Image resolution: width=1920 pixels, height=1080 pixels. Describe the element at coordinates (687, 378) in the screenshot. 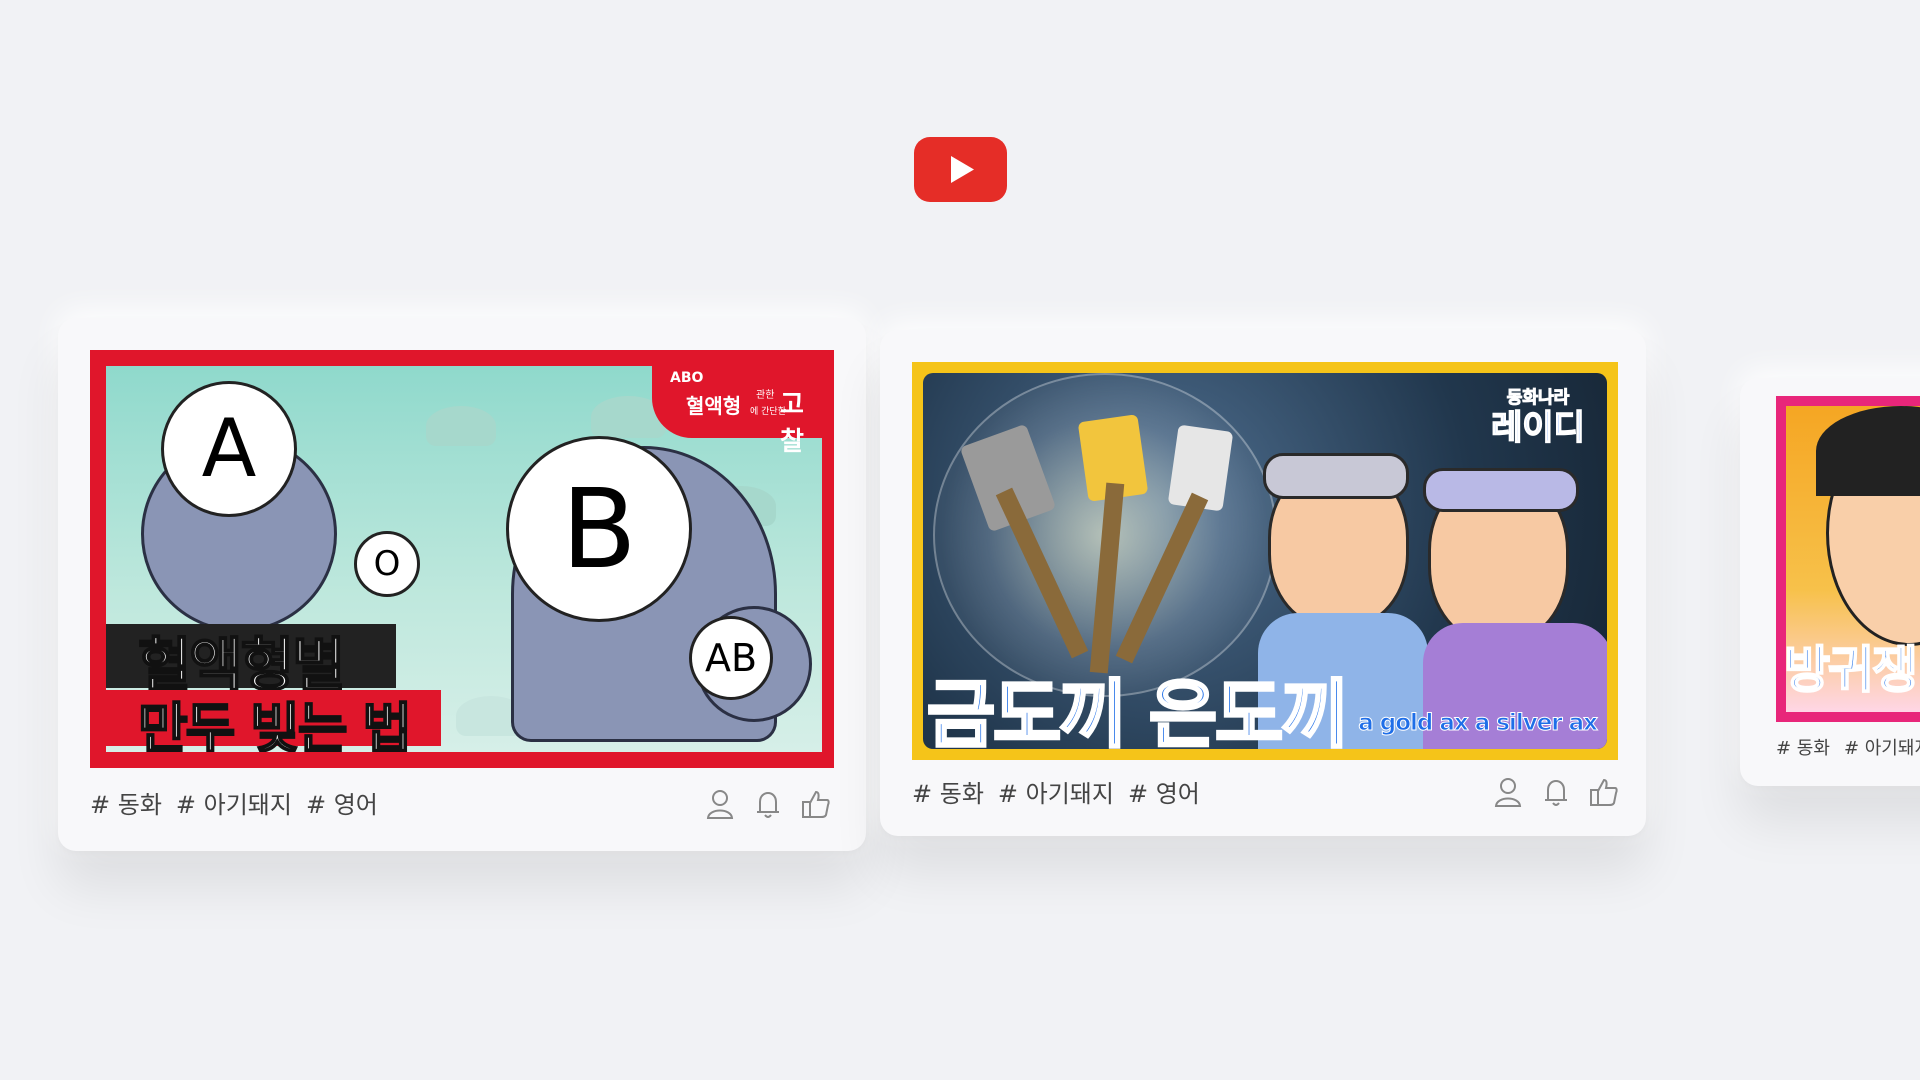

I see `badge-abo: ABO` at that location.